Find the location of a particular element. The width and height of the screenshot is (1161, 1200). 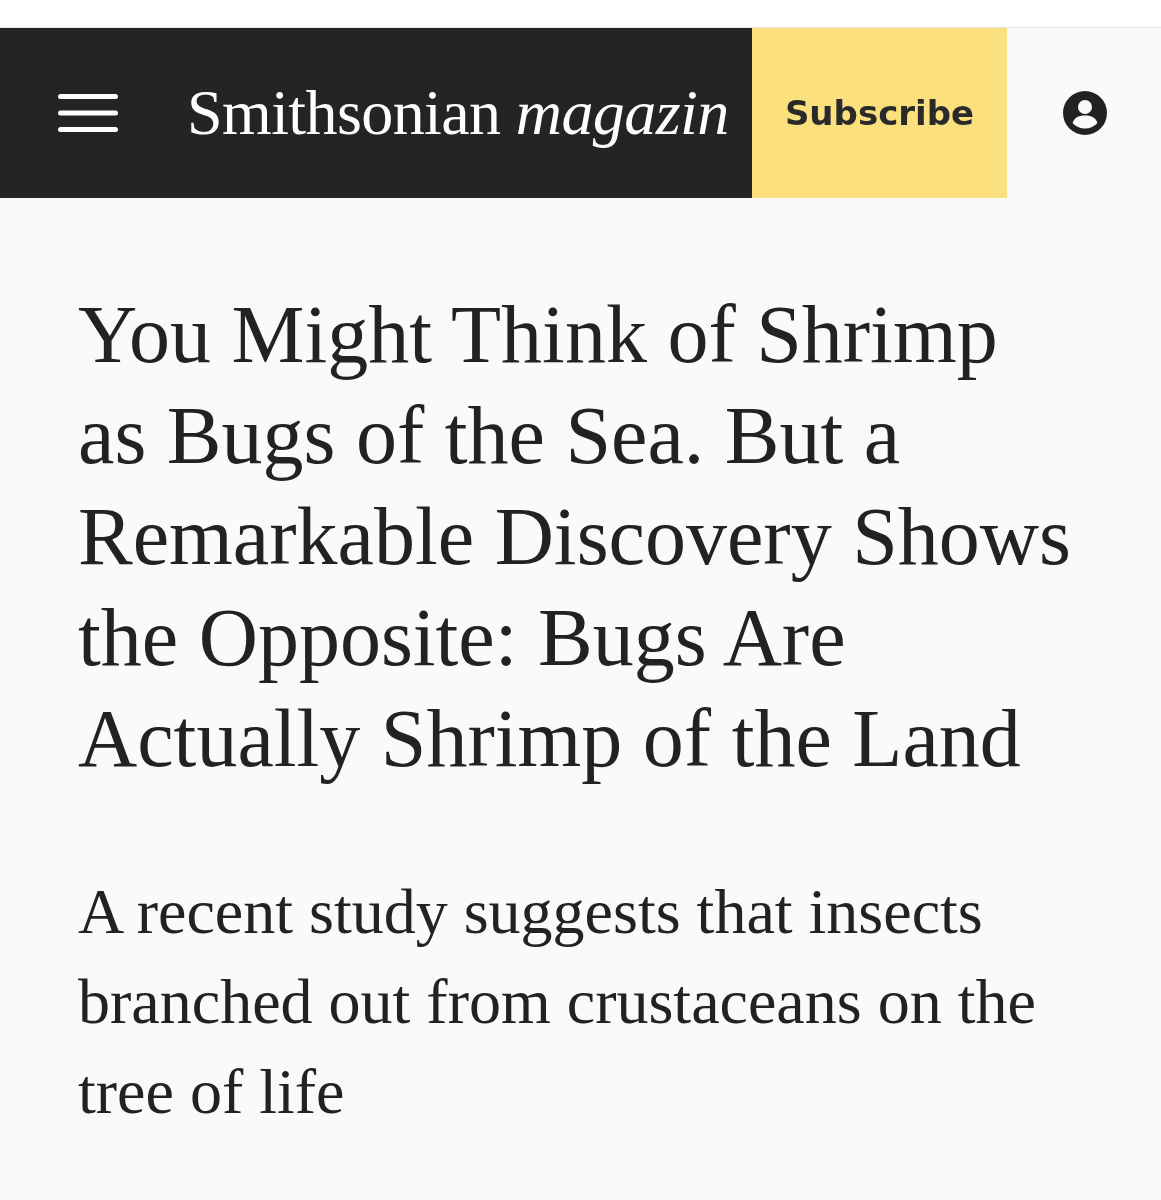

account-icon is located at coordinates (1085, 113).